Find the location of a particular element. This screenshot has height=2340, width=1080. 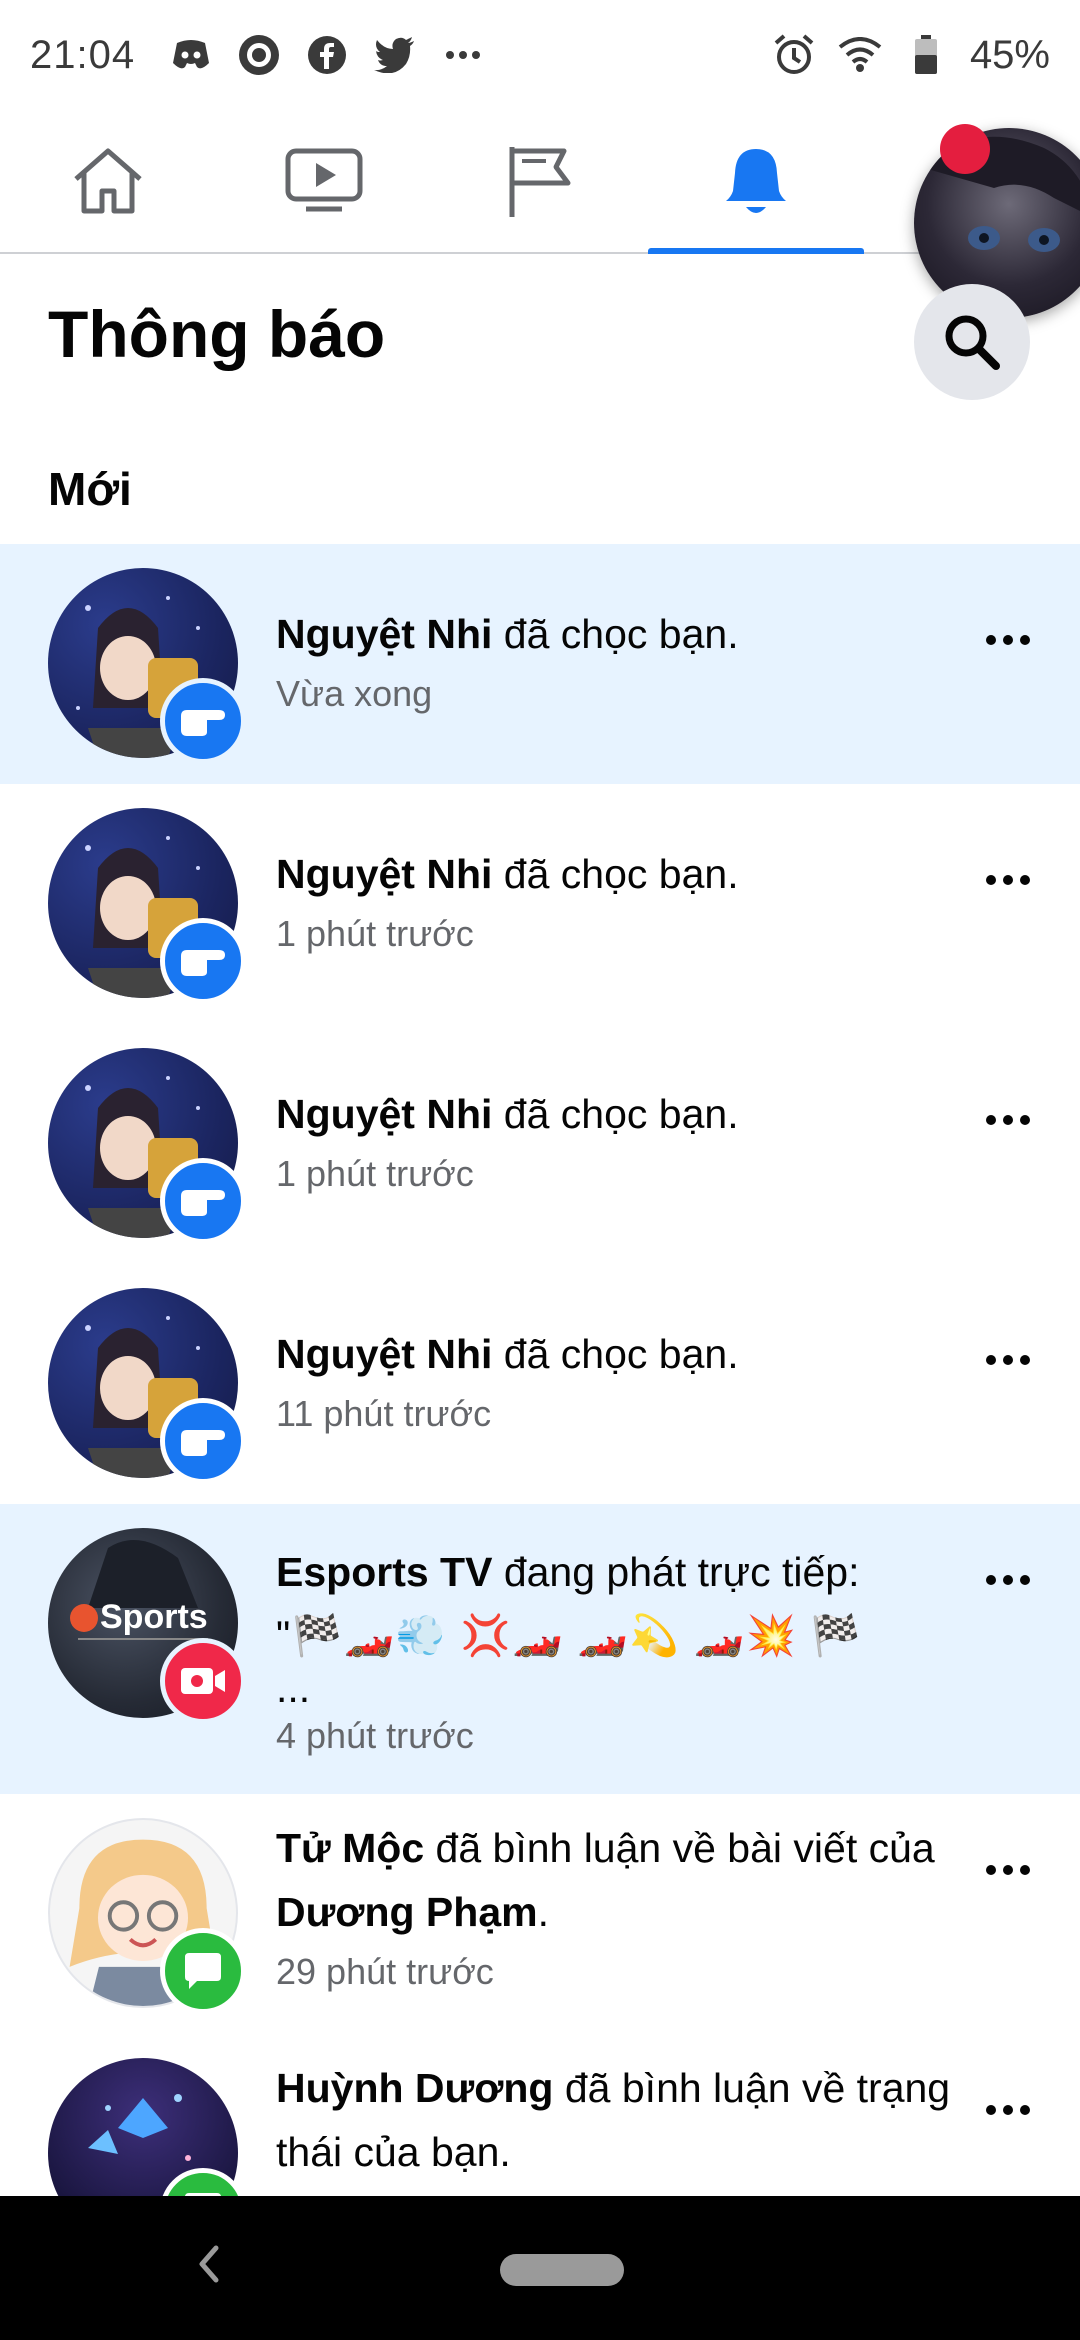

tab-watch is located at coordinates (324, 181).